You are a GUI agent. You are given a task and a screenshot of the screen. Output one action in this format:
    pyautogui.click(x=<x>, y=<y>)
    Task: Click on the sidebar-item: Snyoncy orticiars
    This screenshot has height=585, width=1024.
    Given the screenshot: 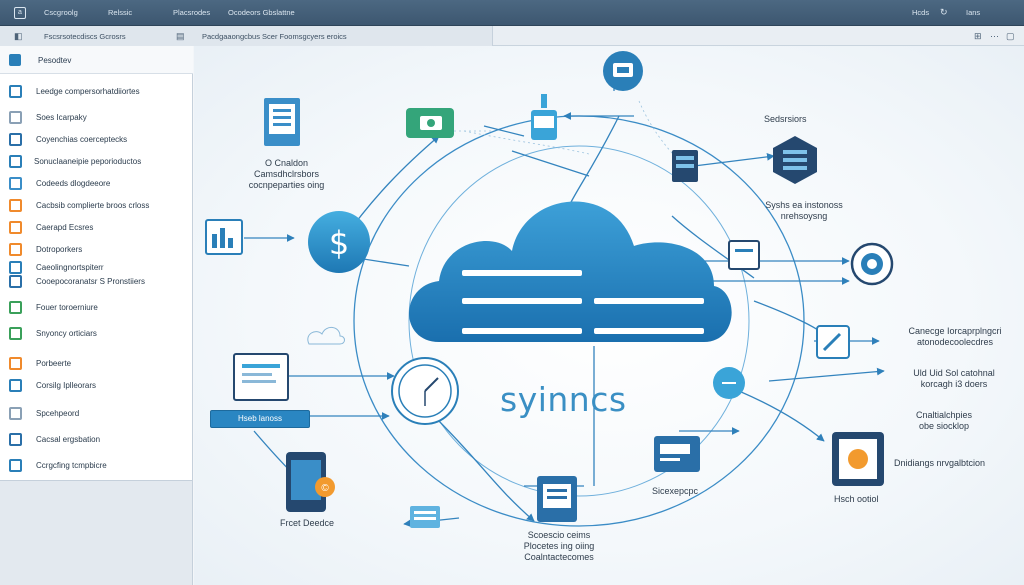 What is the action you would take?
    pyautogui.click(x=96, y=334)
    